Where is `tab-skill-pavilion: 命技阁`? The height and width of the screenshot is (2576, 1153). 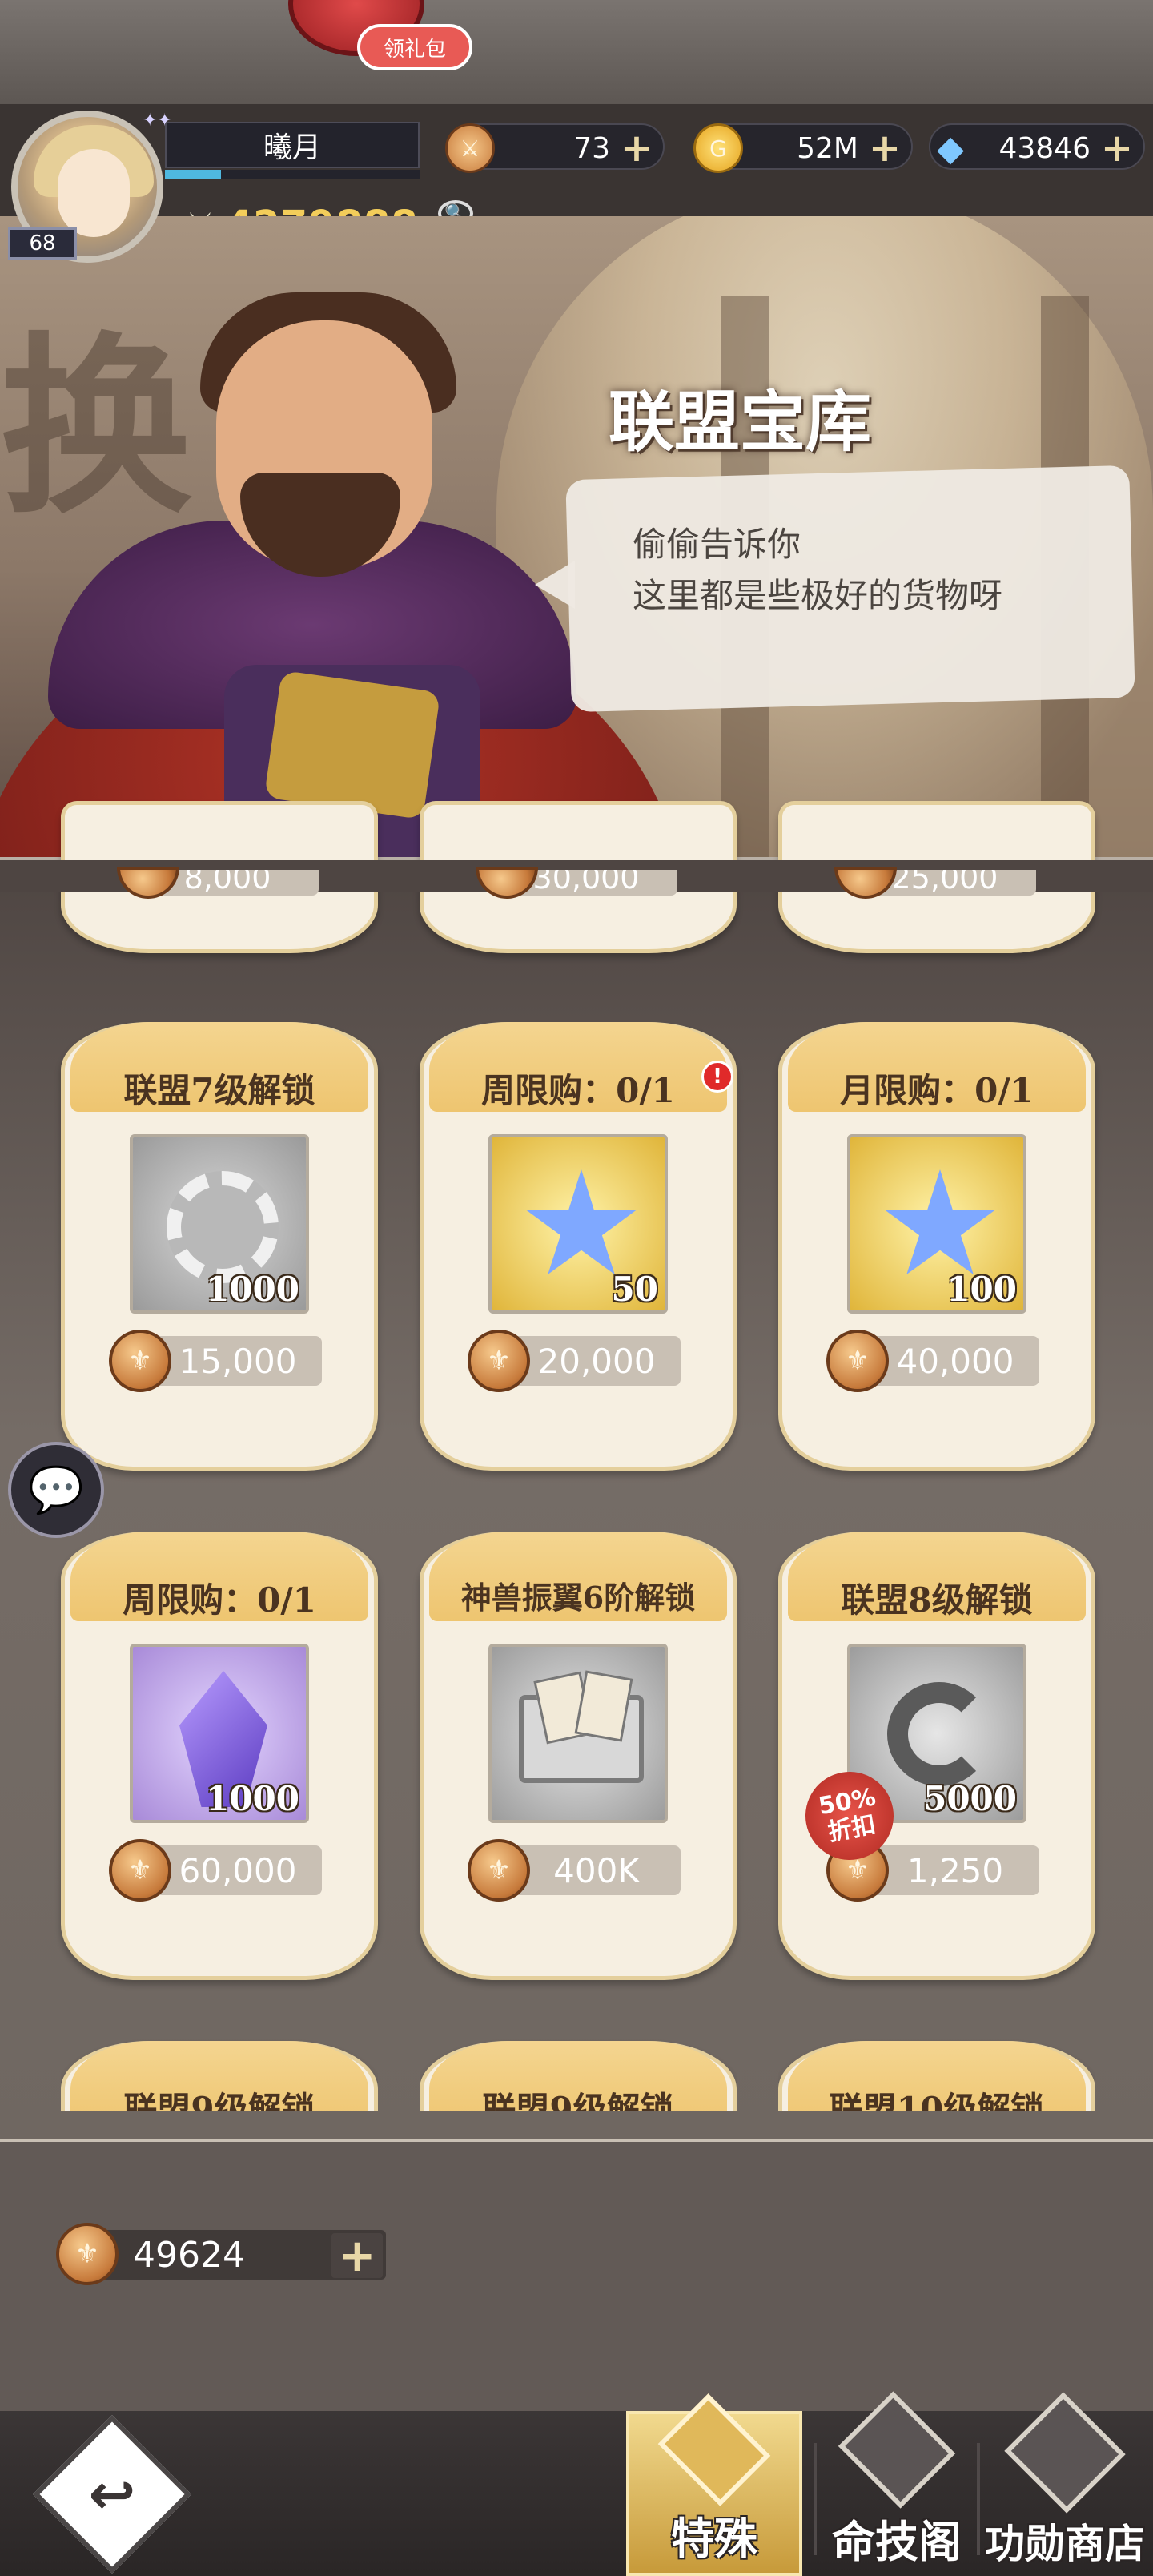
tab-skill-pavilion: 命技阁 is located at coordinates (897, 2483).